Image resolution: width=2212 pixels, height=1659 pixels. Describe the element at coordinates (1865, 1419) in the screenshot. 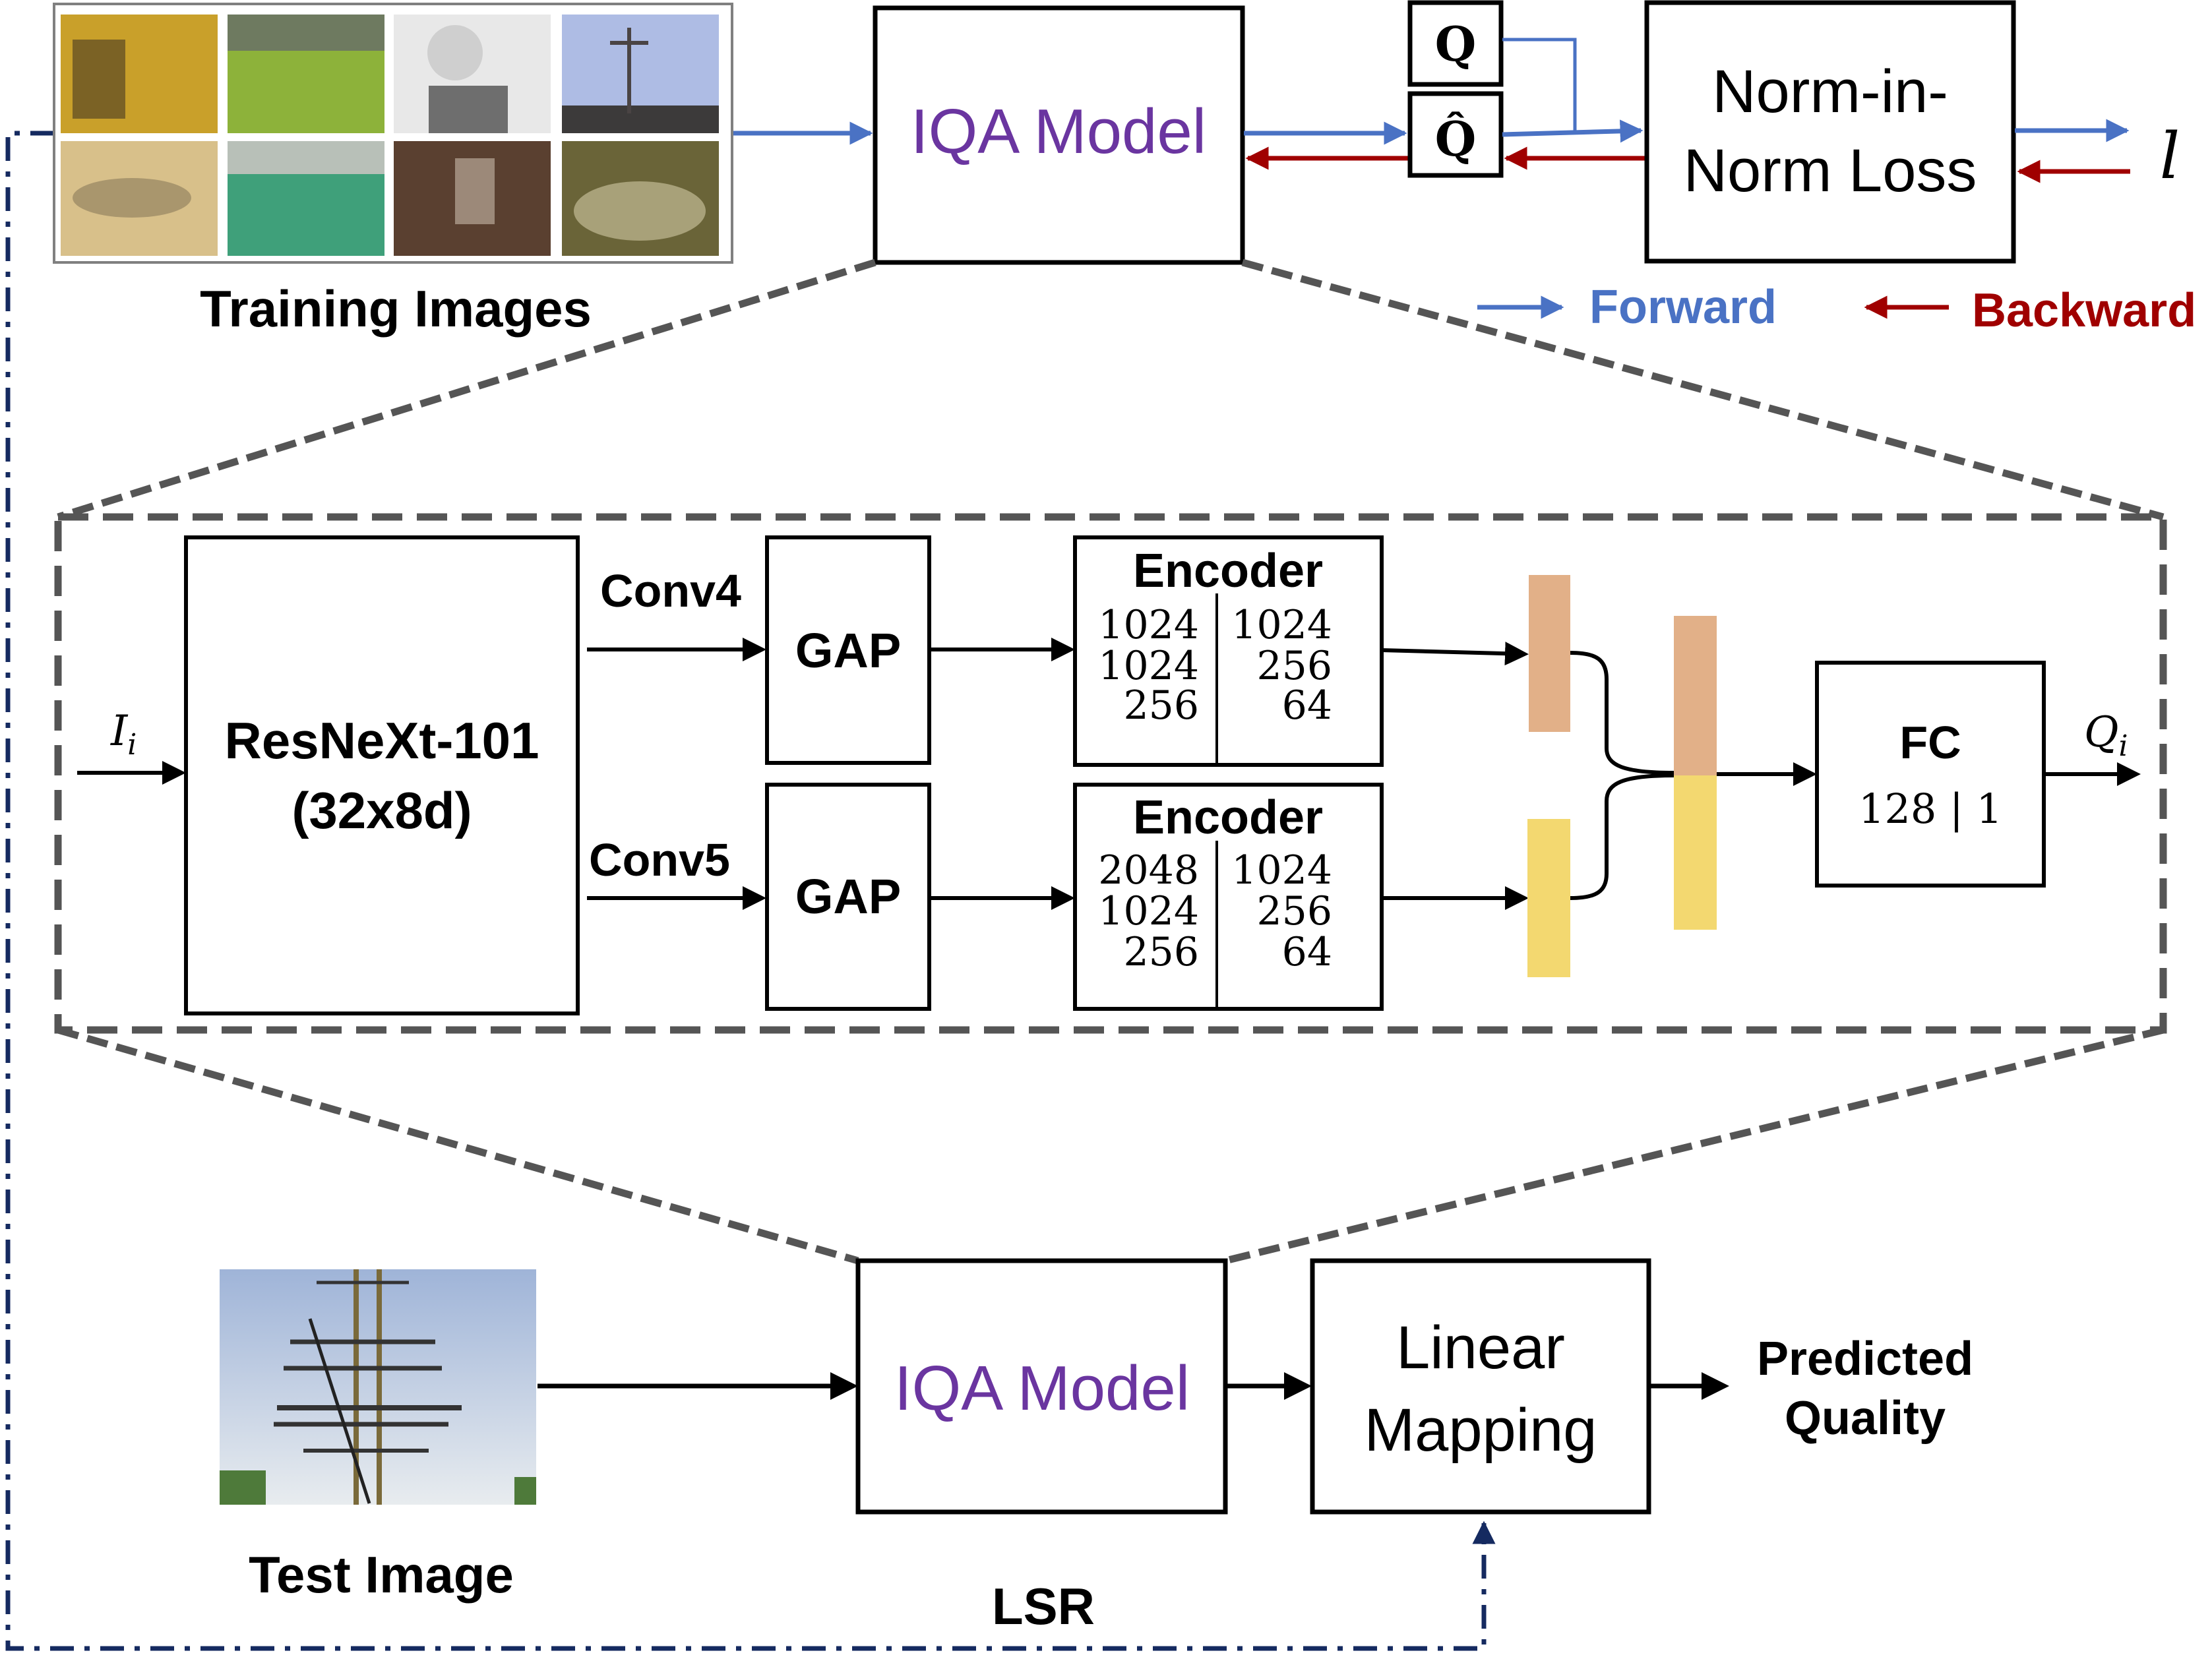

I see `predicted-quality-line2: Quality` at that location.